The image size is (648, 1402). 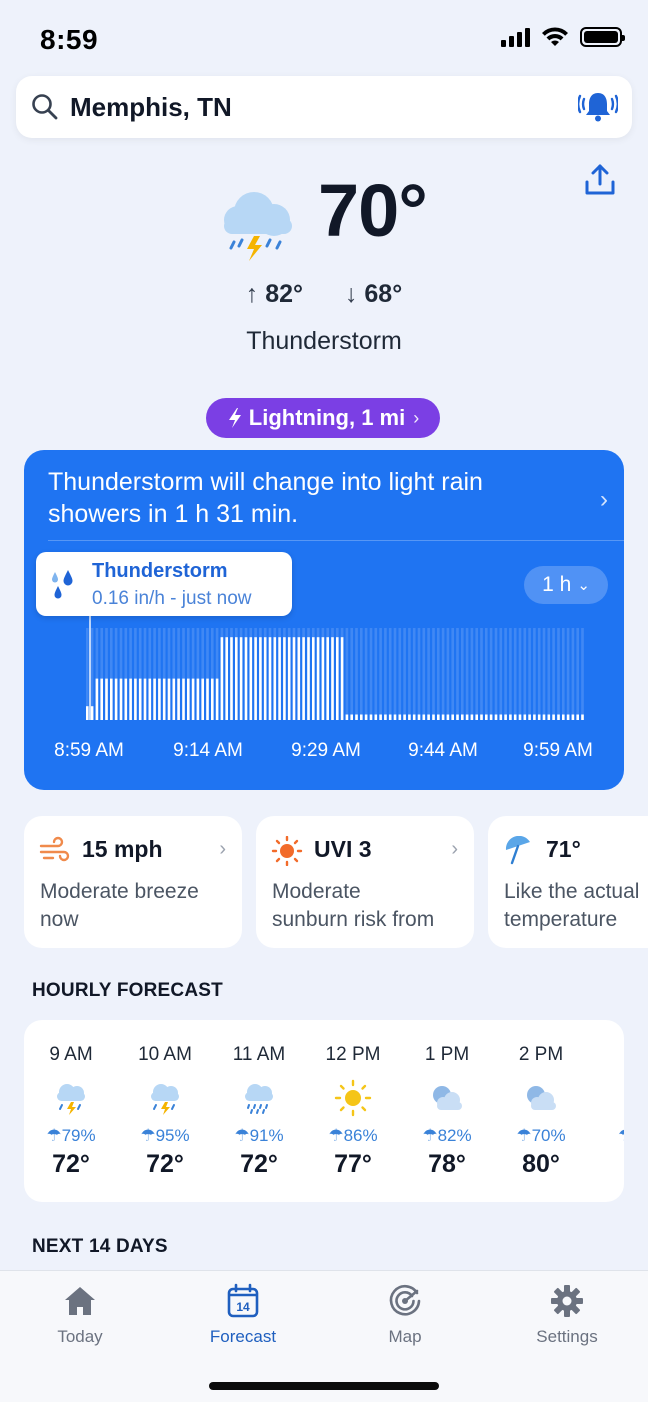 What do you see at coordinates (287, 851) in the screenshot?
I see `sun-icon` at bounding box center [287, 851].